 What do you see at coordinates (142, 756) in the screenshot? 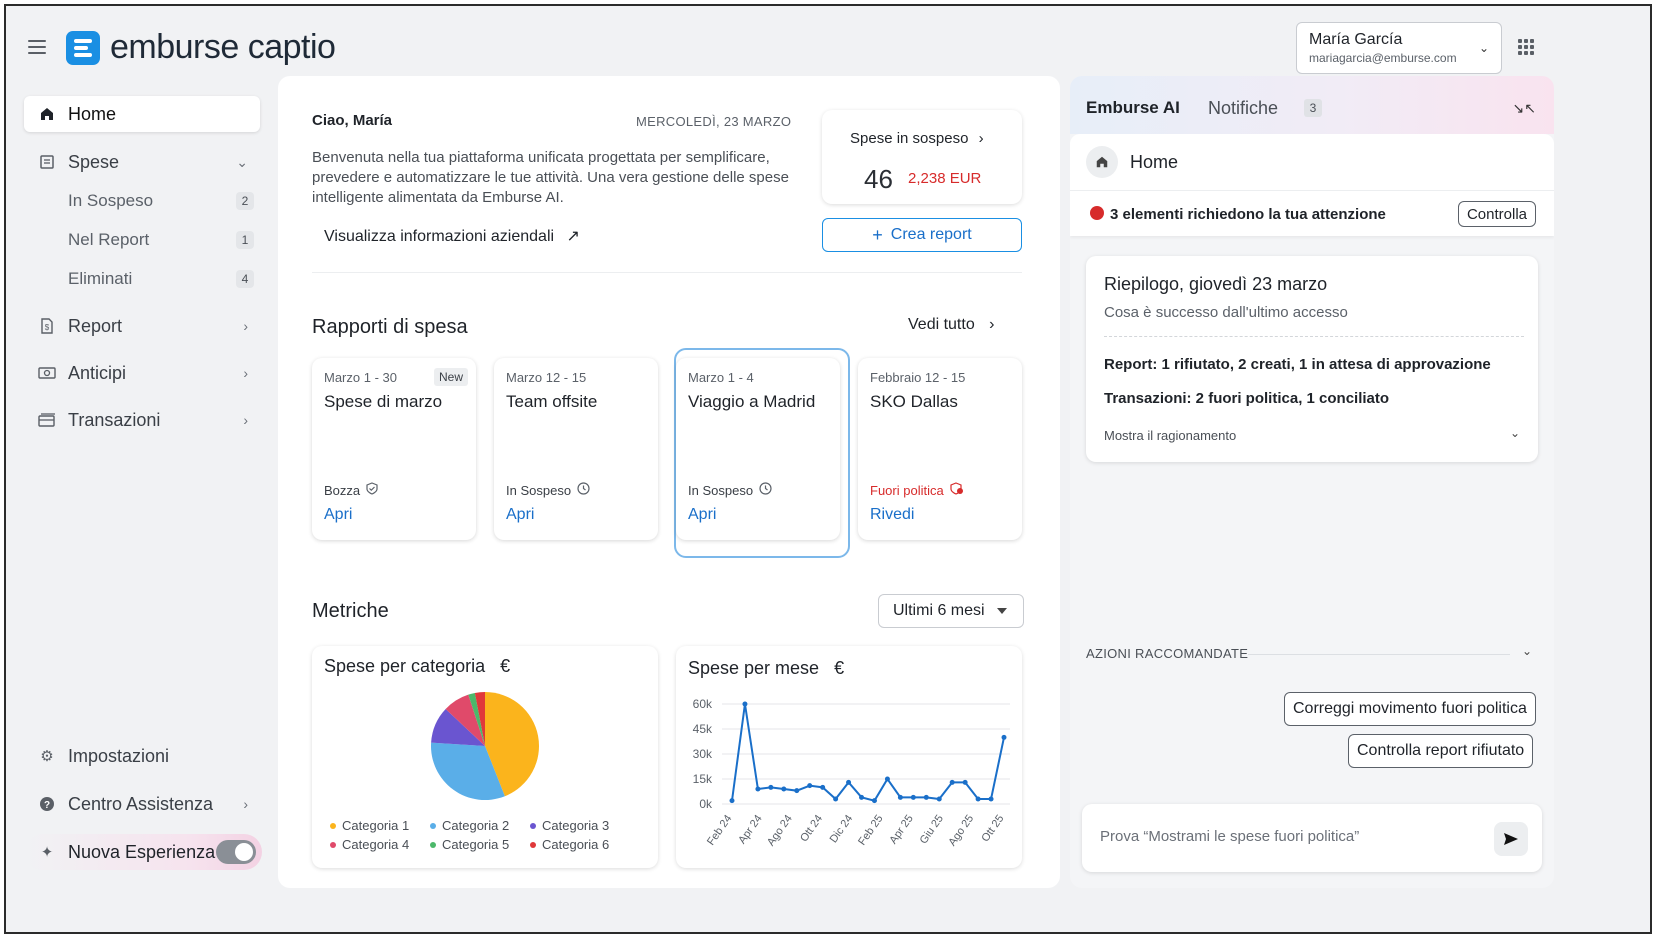
I see `sidebar-item-impostazioni: ⚙ Impostazioni` at bounding box center [142, 756].